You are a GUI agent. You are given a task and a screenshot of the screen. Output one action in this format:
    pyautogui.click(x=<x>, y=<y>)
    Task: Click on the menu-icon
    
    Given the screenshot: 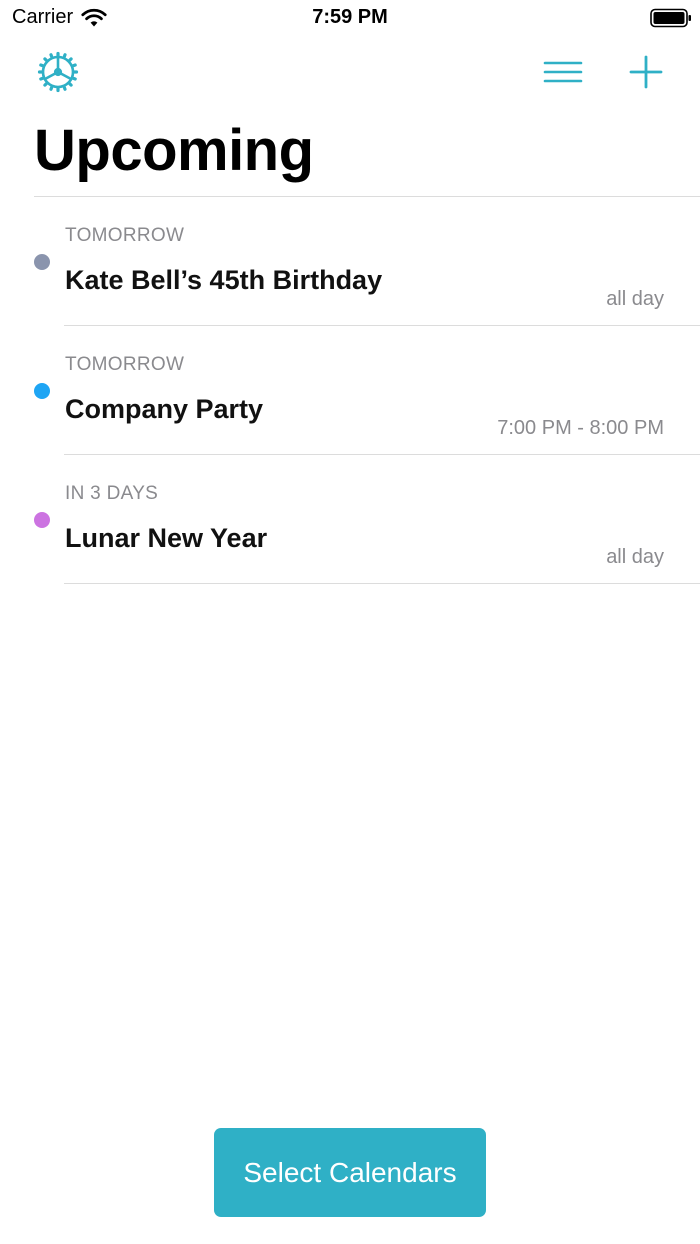 What is the action you would take?
    pyautogui.click(x=563, y=72)
    